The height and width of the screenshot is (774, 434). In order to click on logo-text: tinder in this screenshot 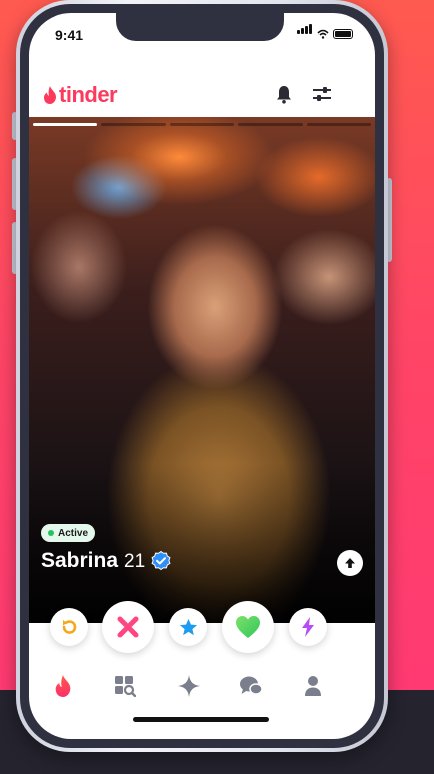, I will do `click(88, 94)`.